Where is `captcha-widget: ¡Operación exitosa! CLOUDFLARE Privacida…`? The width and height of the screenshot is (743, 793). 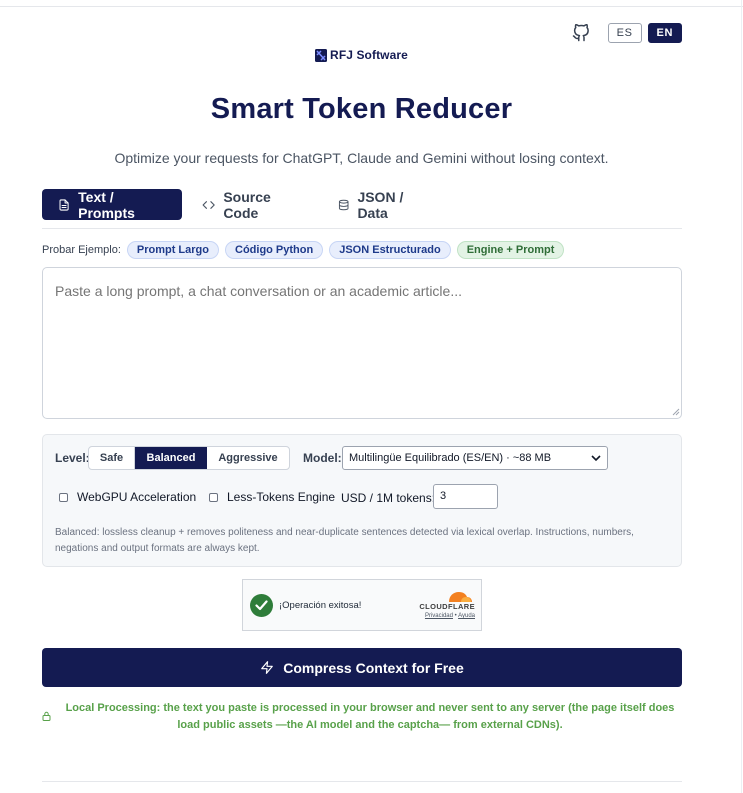 captcha-widget: ¡Operación exitosa! CLOUDFLARE Privacida… is located at coordinates (362, 605).